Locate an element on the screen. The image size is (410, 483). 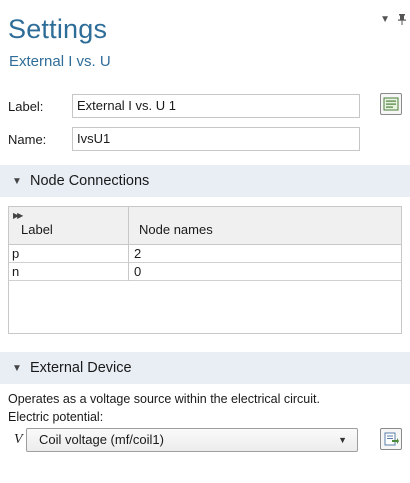
select-value: Coil voltage (mf/coil1) is located at coordinates (101, 439).